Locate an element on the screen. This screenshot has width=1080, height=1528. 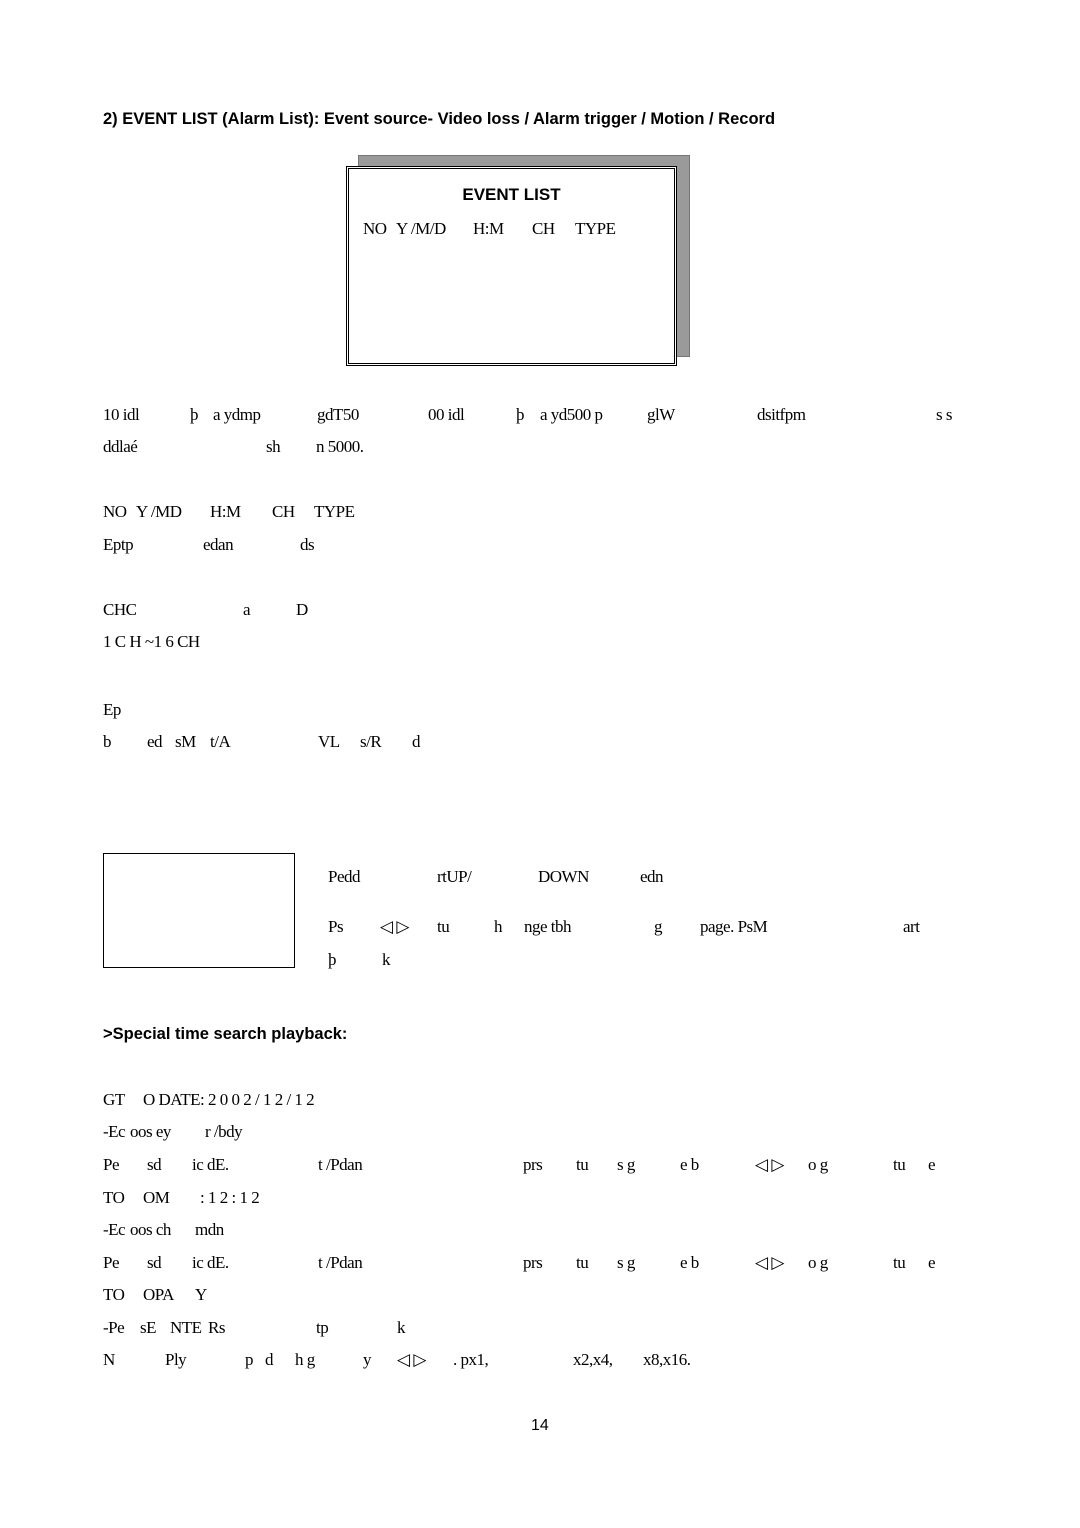
column-date: Y /M/D is located at coordinates (421, 228).